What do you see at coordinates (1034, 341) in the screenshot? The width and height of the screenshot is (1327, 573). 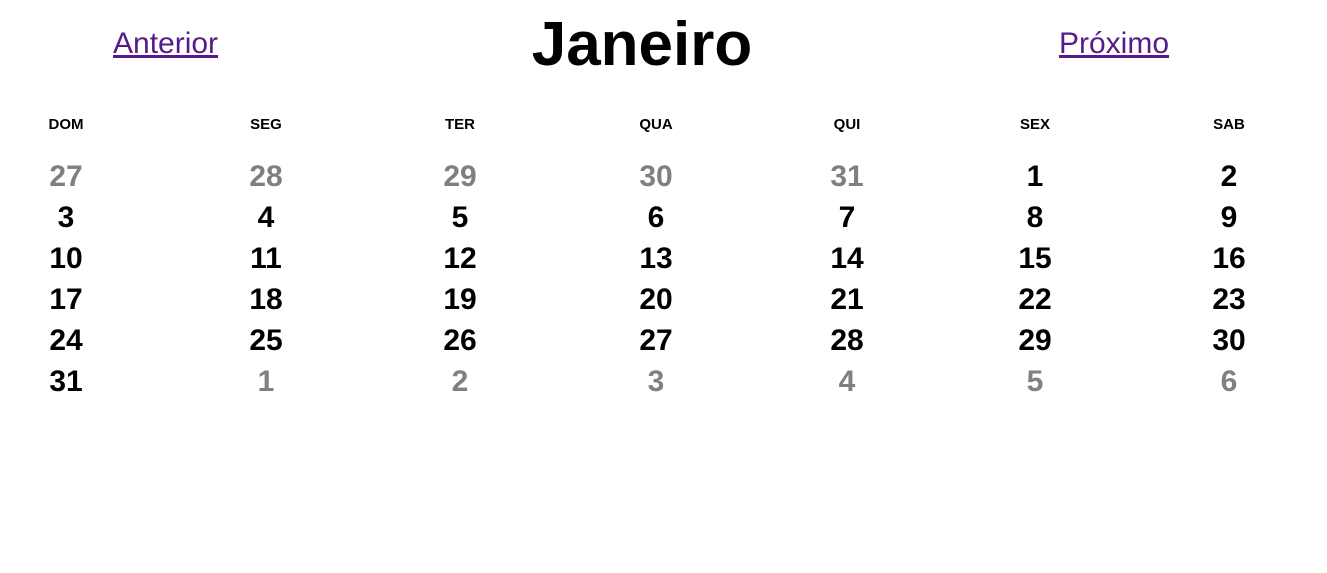 I see `calendar-day: 29` at bounding box center [1034, 341].